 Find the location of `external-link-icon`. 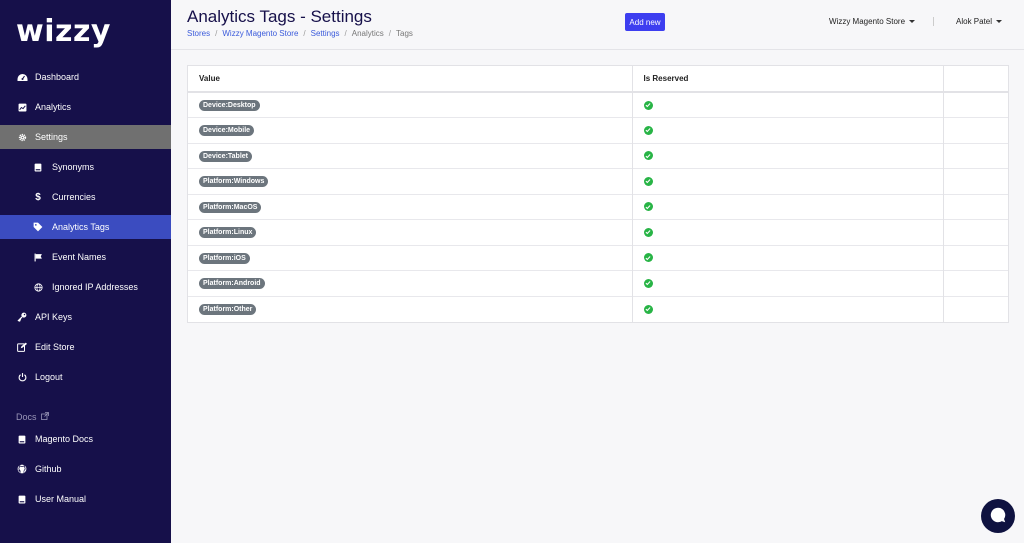

external-link-icon is located at coordinates (44, 417).